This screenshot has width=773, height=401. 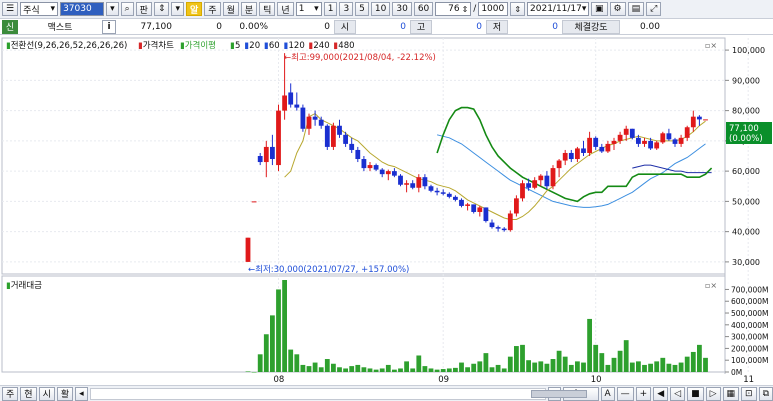 What do you see at coordinates (746, 171) in the screenshot?
I see `price-tick-label: 60,000` at bounding box center [746, 171].